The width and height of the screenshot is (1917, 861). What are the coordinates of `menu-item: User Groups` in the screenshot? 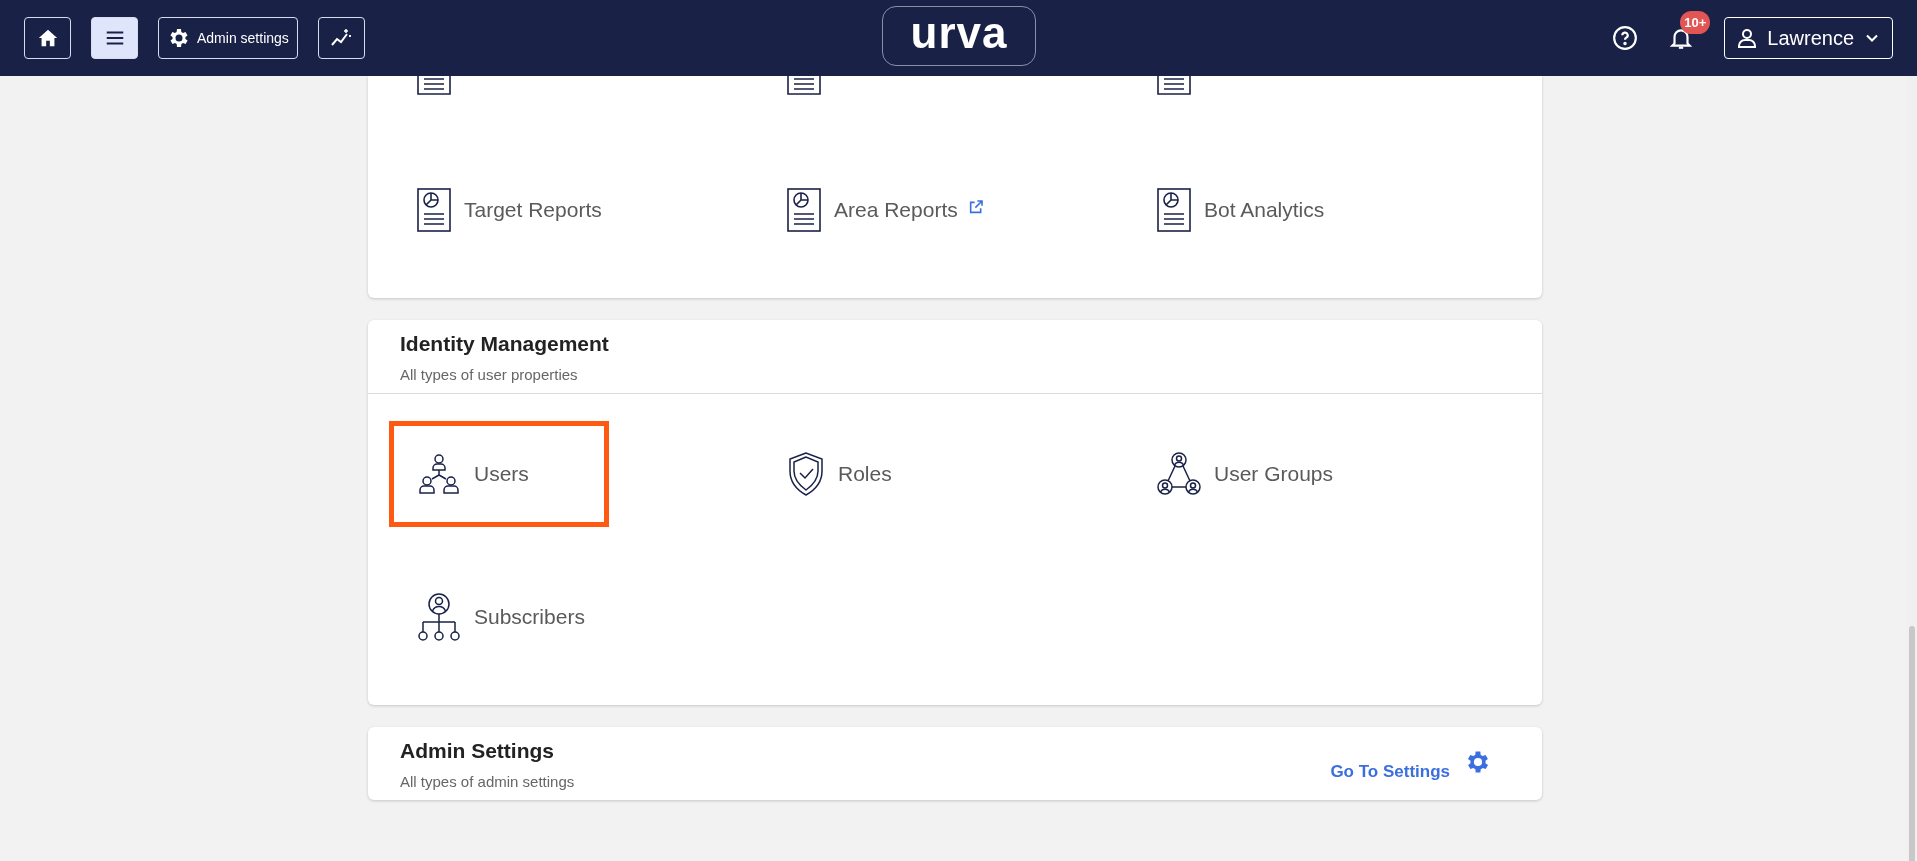 It's located at (1239, 474).